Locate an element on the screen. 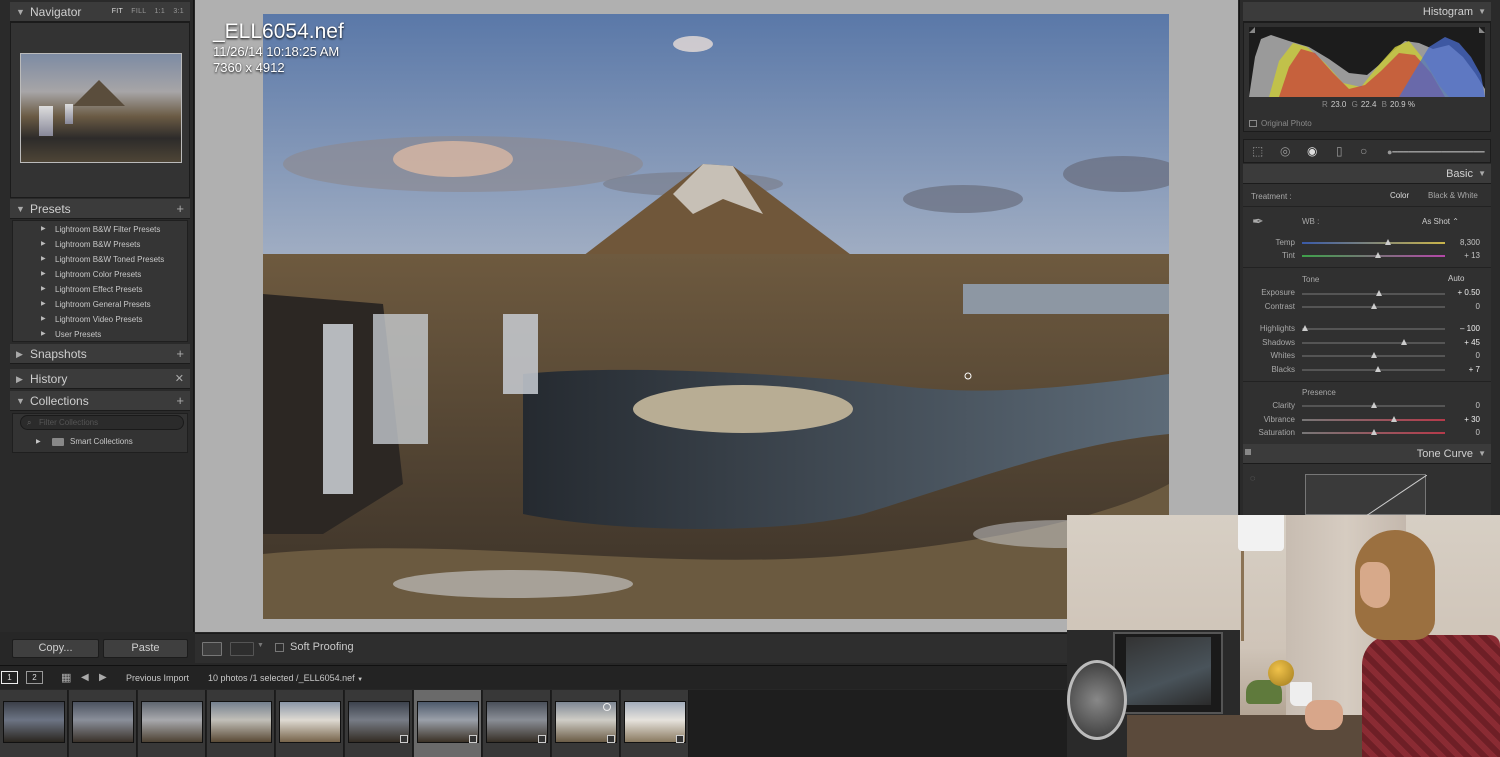  presets-header: ▼ Presets + is located at coordinates (100, 209).